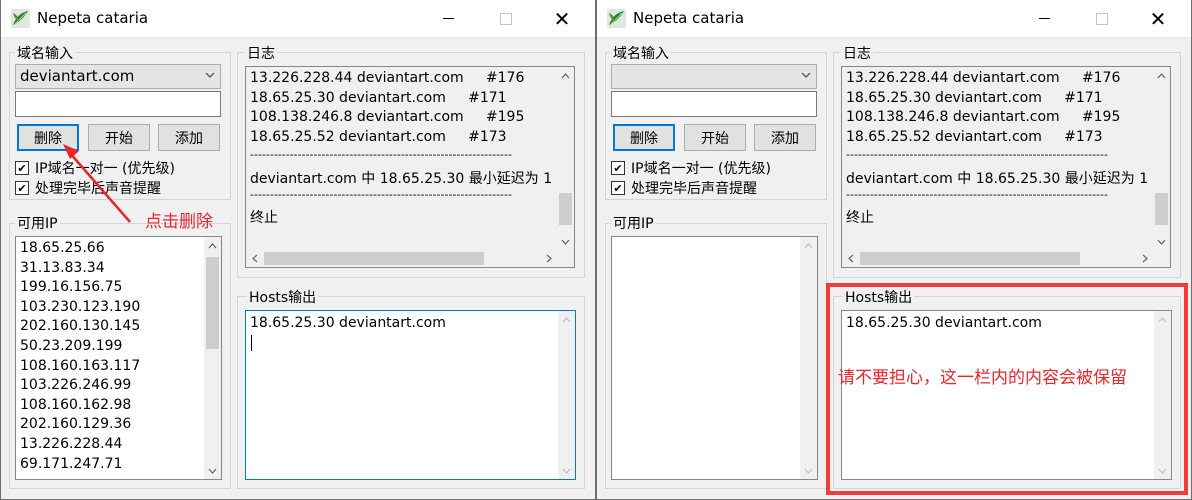 This screenshot has width=1192, height=500. Describe the element at coordinates (982, 378) in the screenshot. I see `annotation-content-kept: 请不要担心，这一栏内的内容会被保留` at that location.